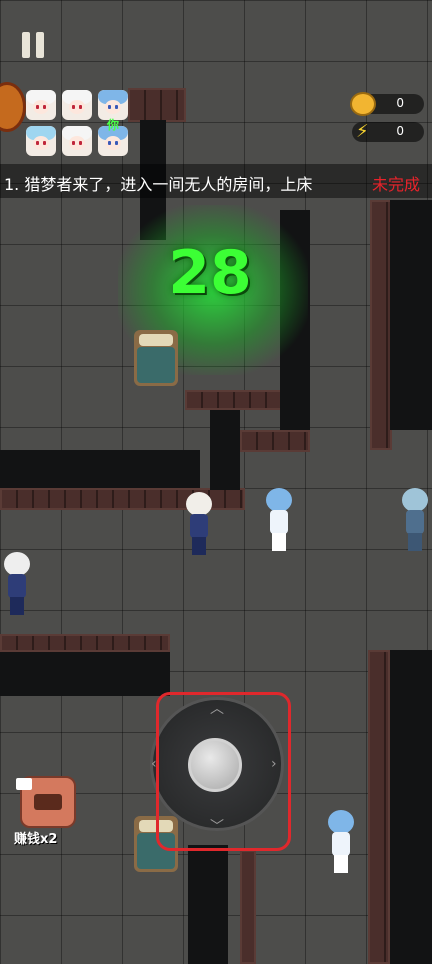 The image size is (432, 964). What do you see at coordinates (387, 104) in the screenshot?
I see `coin-counter: 0` at bounding box center [387, 104].